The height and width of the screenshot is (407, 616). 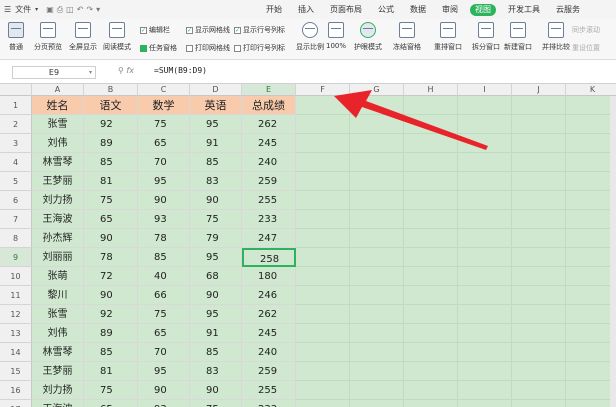 What do you see at coordinates (164, 238) in the screenshot?
I see `table-cell: 78` at bounding box center [164, 238].